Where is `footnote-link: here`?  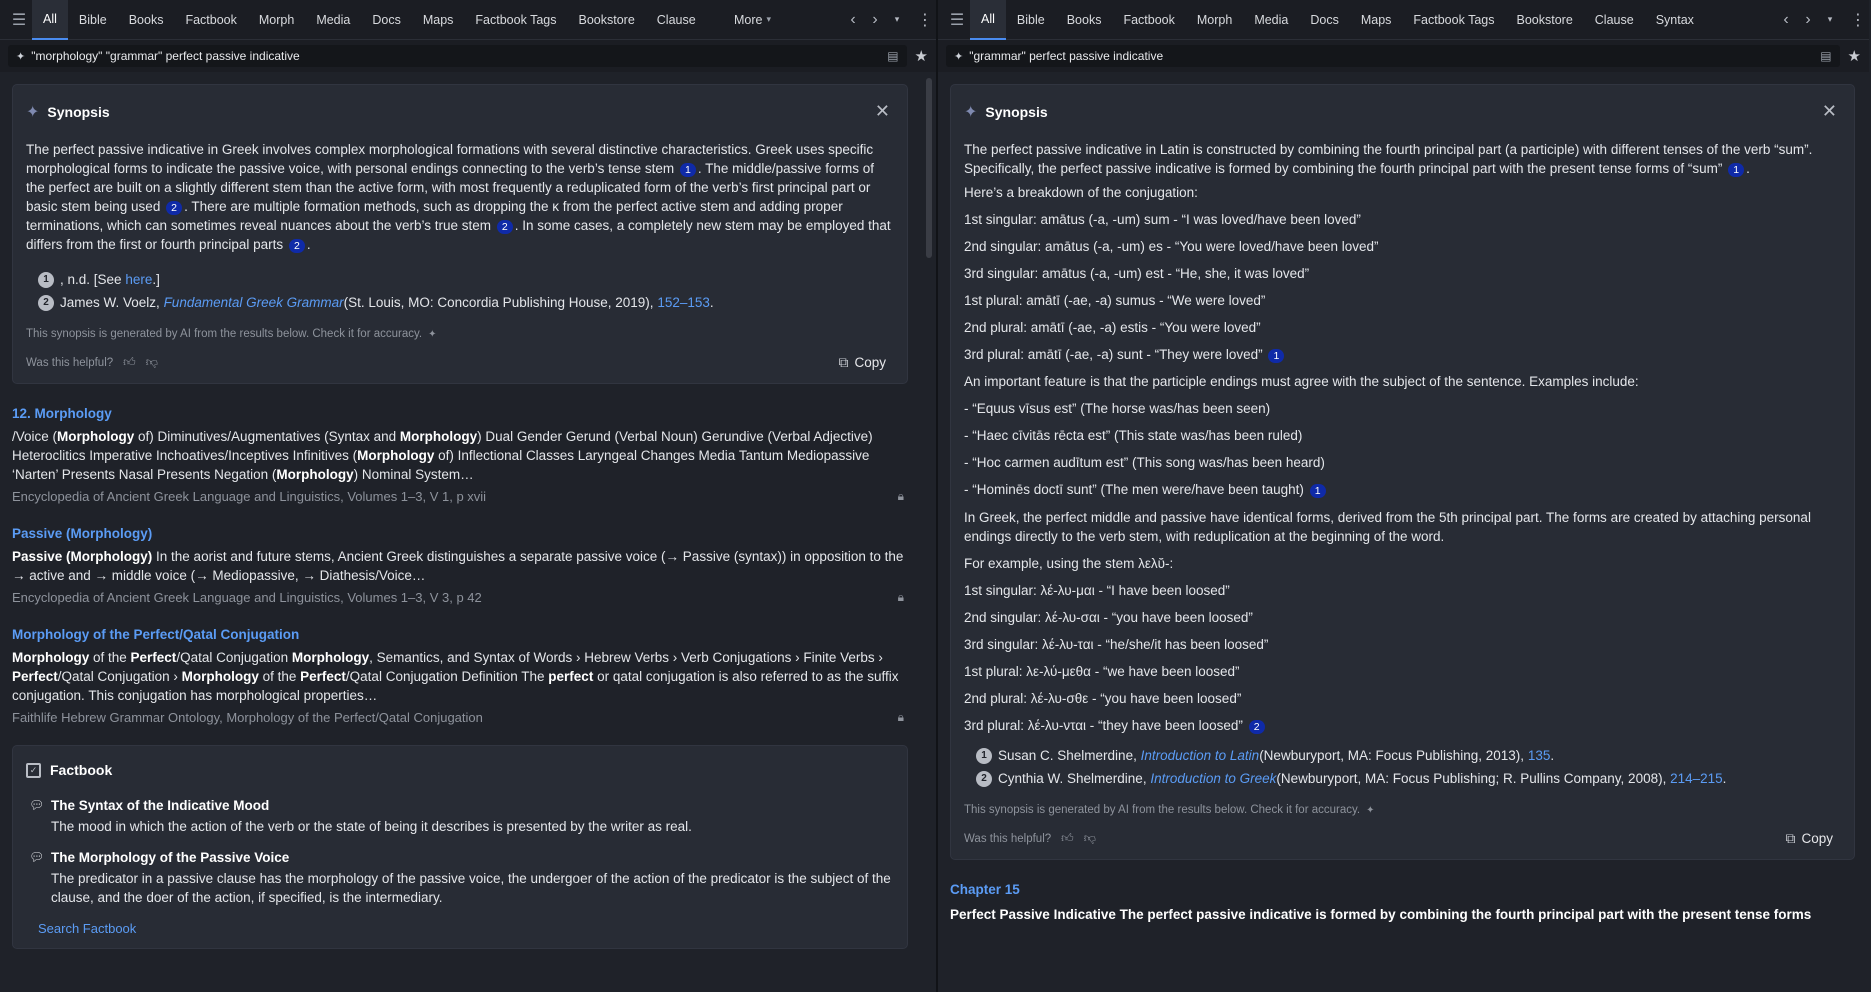
footnote-link: here is located at coordinates (138, 279).